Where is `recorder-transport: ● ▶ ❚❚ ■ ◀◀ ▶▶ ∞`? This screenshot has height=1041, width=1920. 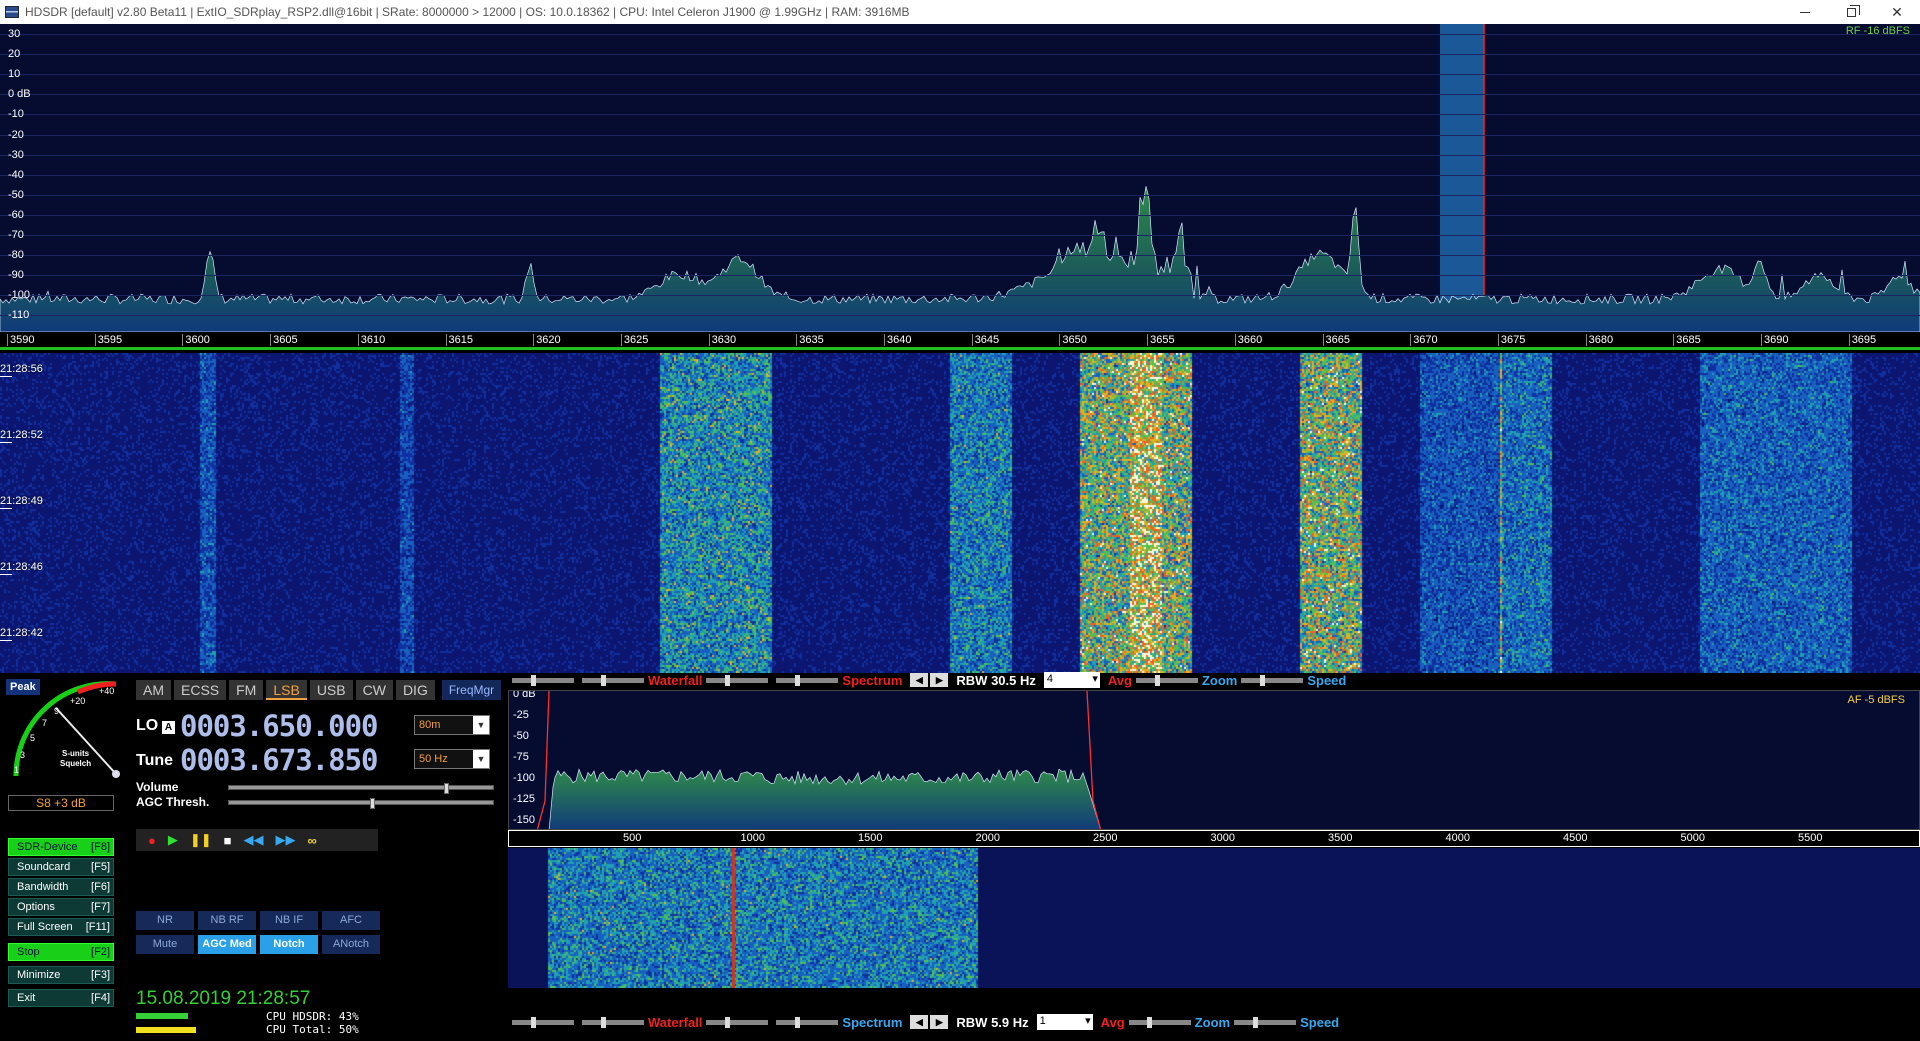 recorder-transport: ● ▶ ❚❚ ■ ◀◀ ▶▶ ∞ is located at coordinates (257, 840).